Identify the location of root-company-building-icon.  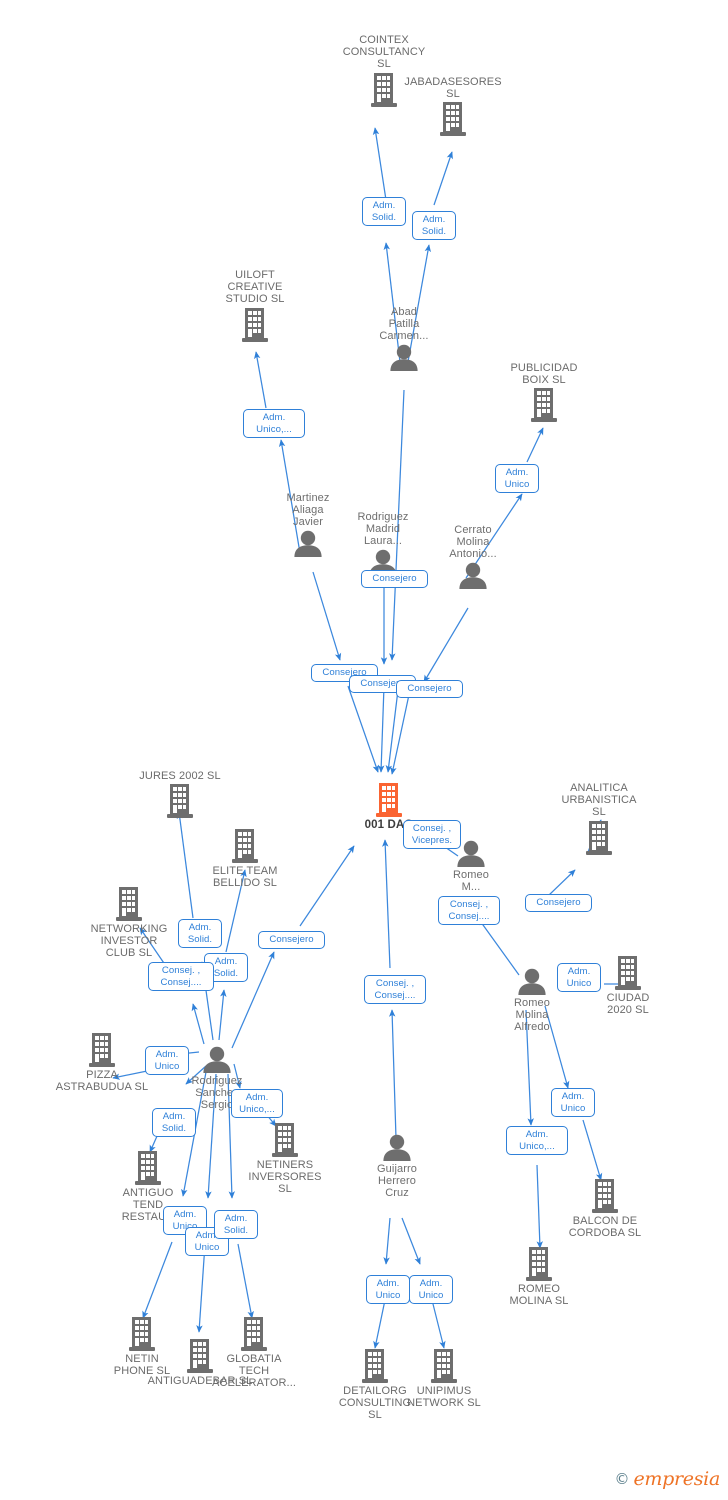
(389, 800).